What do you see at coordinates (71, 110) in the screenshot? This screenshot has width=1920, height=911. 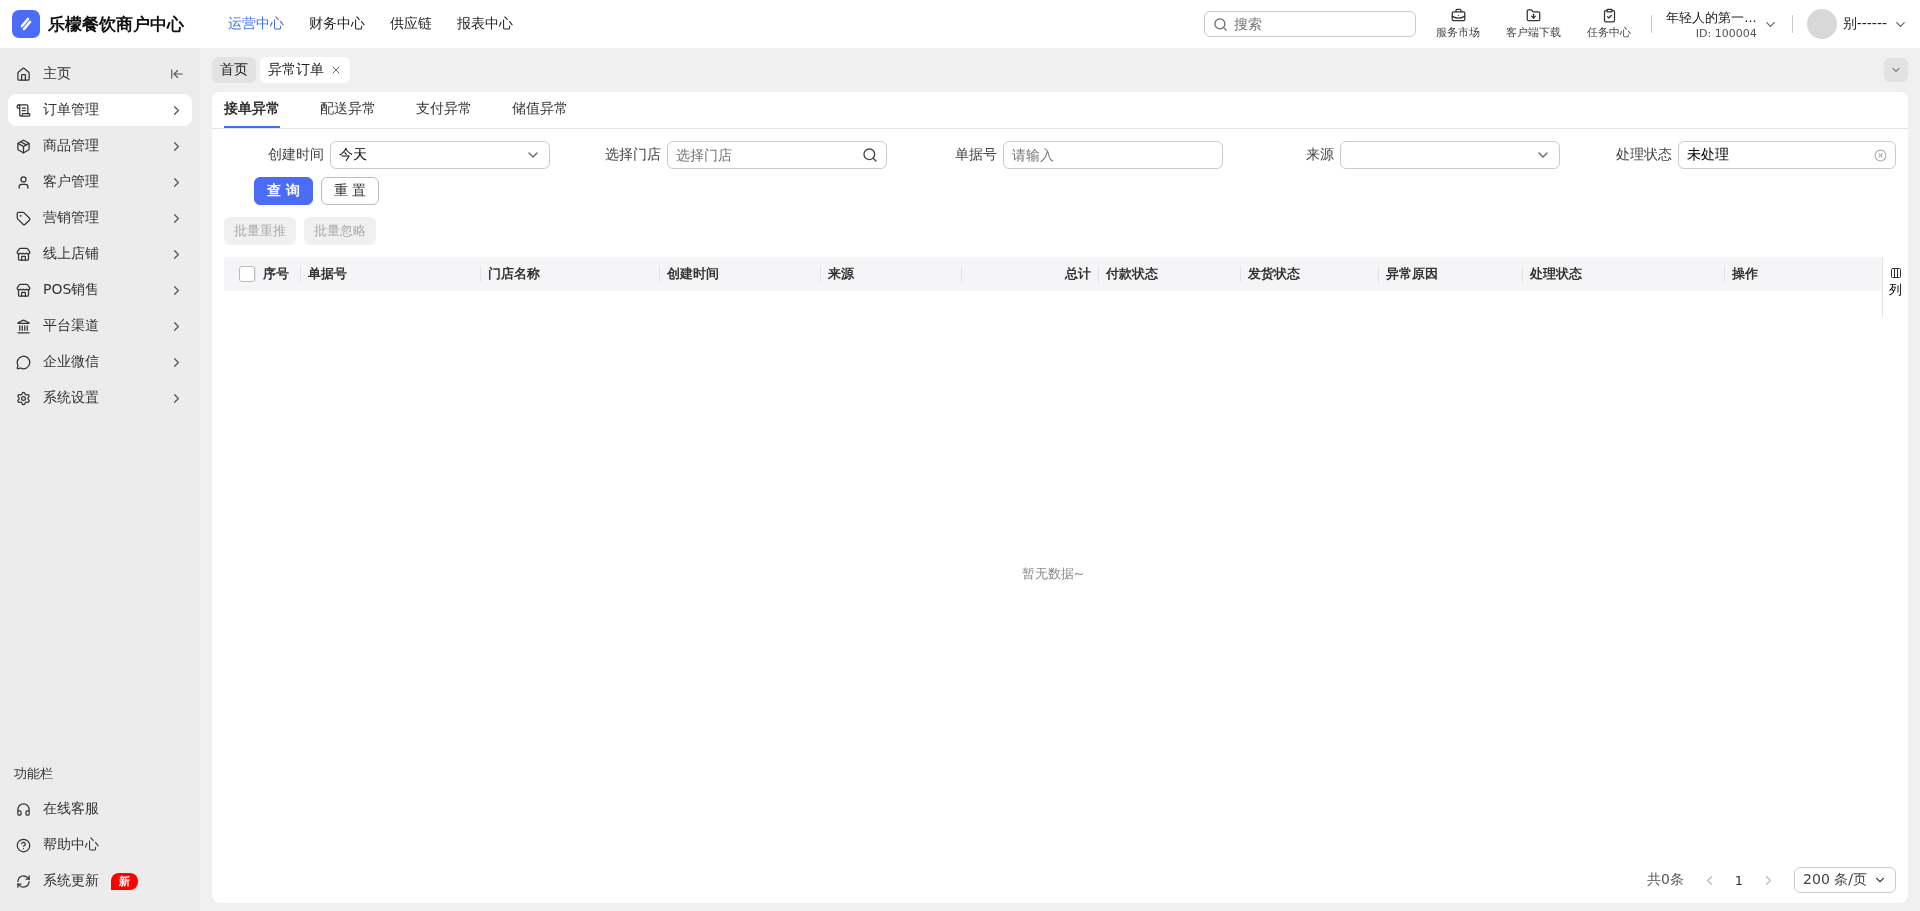 I see `sidebar-label: 订单管理` at bounding box center [71, 110].